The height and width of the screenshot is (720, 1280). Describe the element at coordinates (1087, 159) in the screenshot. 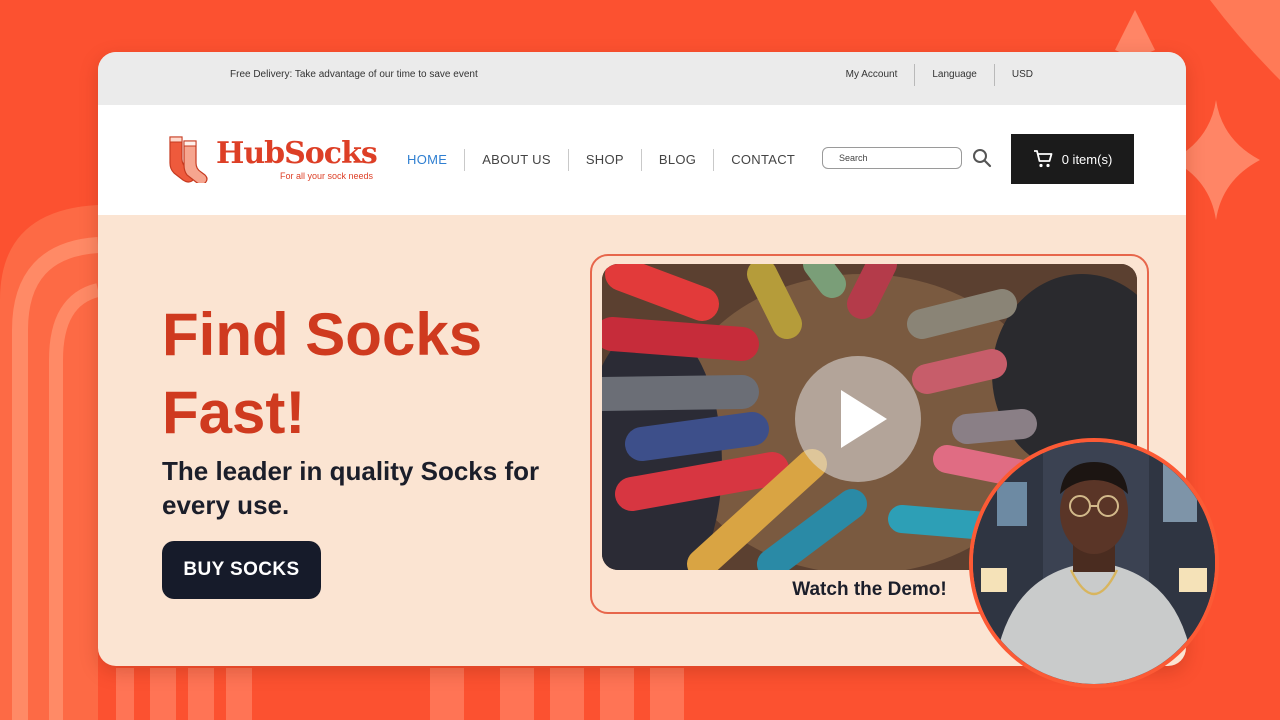

I see `cart-count: 0 item(s)` at that location.